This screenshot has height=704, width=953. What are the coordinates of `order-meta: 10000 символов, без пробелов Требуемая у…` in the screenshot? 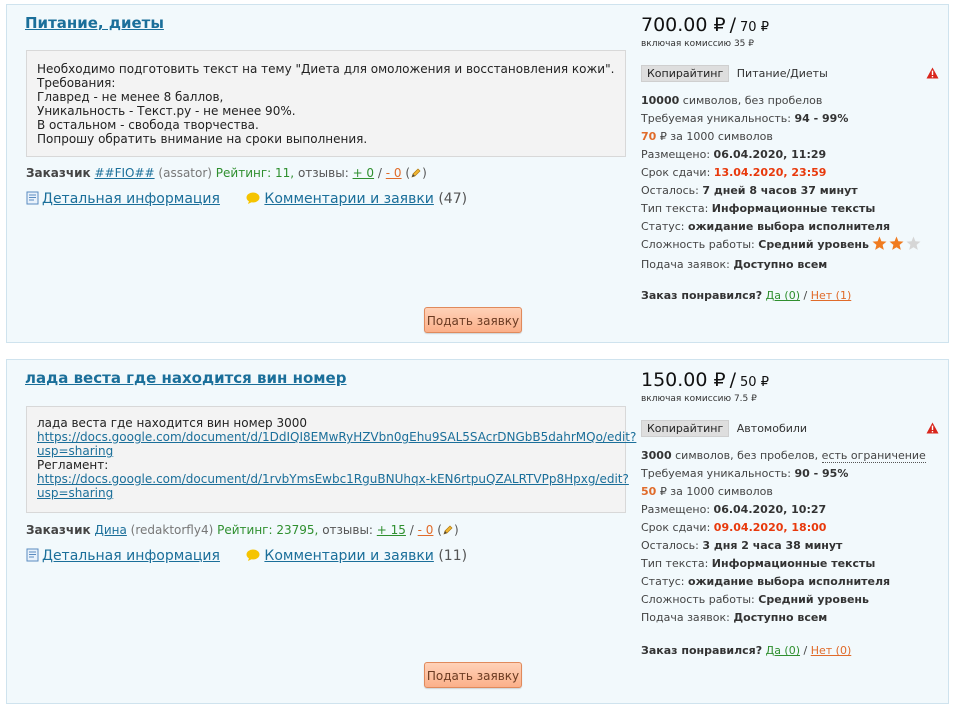 It's located at (781, 183).